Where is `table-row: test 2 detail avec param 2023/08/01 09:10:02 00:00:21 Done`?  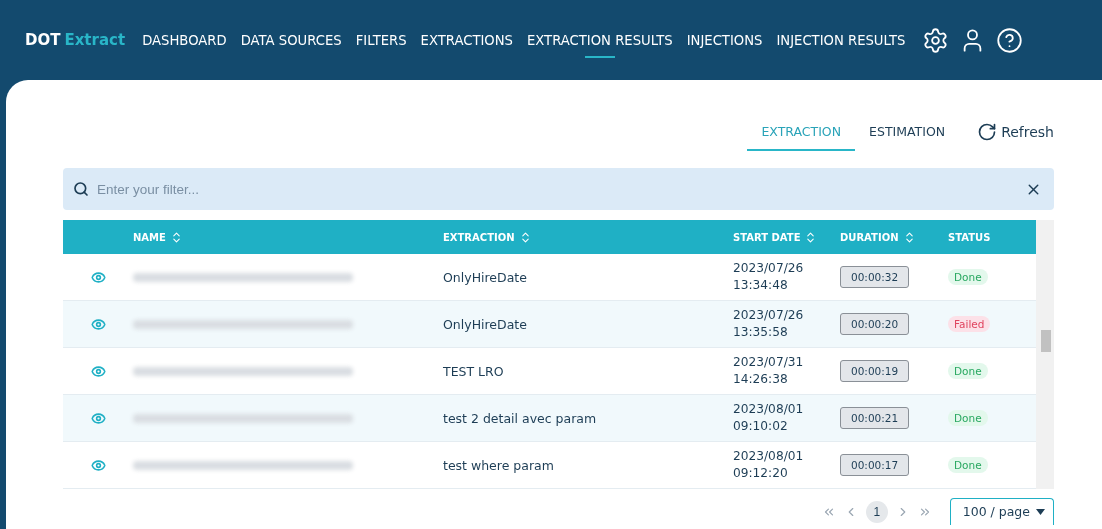
table-row: test 2 detail avec param 2023/08/01 09:10:02 00:00:21 Done is located at coordinates (549, 418).